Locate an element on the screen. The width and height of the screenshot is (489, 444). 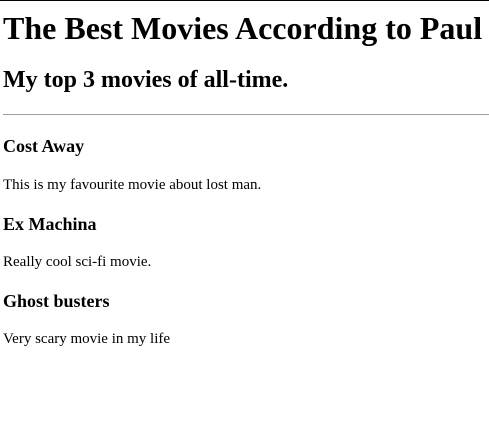
top-border is located at coordinates (244, 0).